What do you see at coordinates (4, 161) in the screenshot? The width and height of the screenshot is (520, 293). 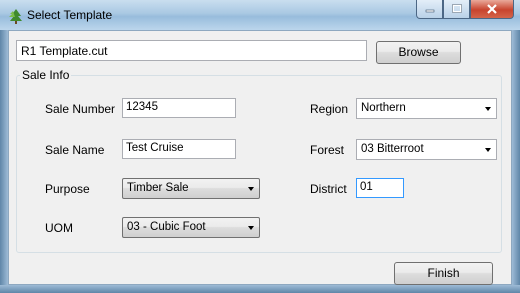 I see `window-border-left` at bounding box center [4, 161].